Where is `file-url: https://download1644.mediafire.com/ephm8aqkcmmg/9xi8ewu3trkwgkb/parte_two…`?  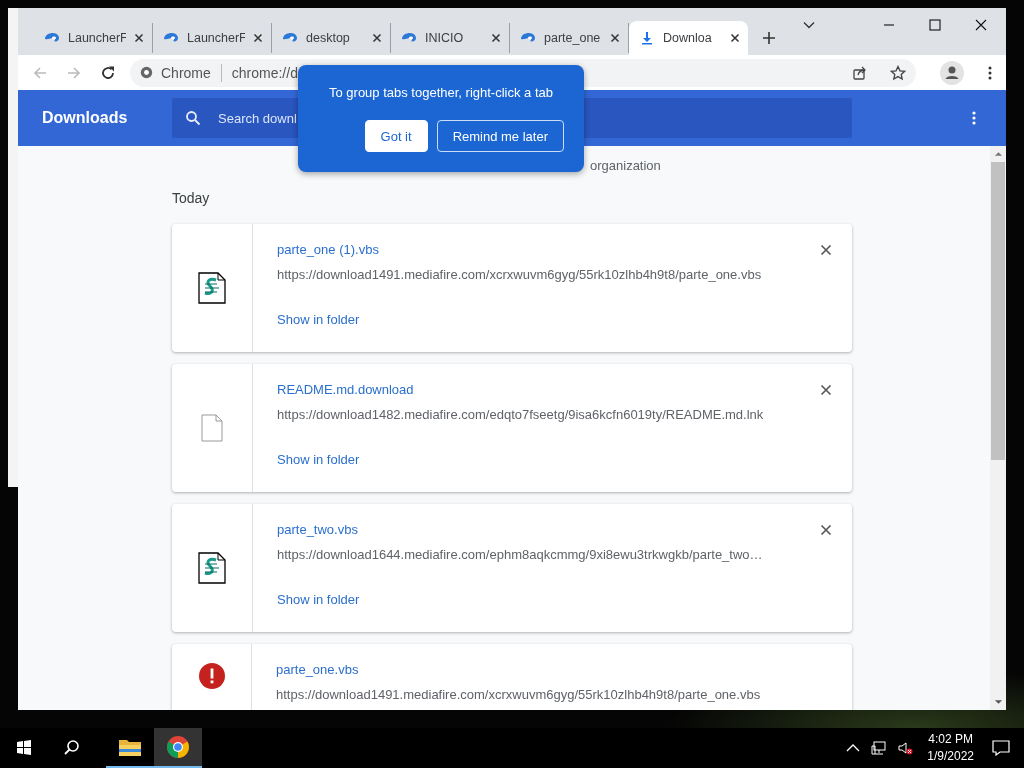 file-url: https://download1644.mediafire.com/ephm8aqkcmmg/9xi8ewu3trkwgkb/parte_two… is located at coordinates (520, 554).